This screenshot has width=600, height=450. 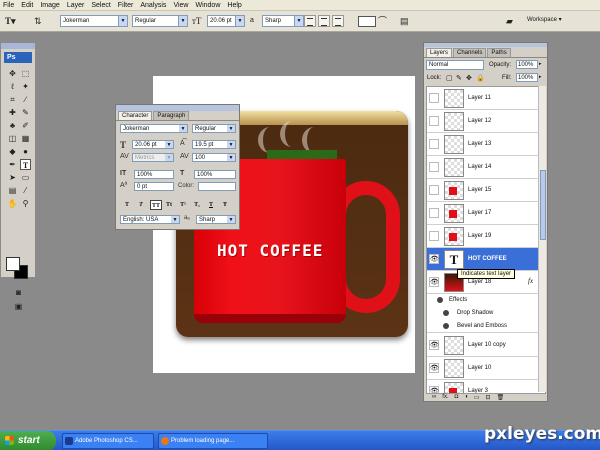 I want to click on workspace-menu: Workspace ▾, so click(x=544, y=19).